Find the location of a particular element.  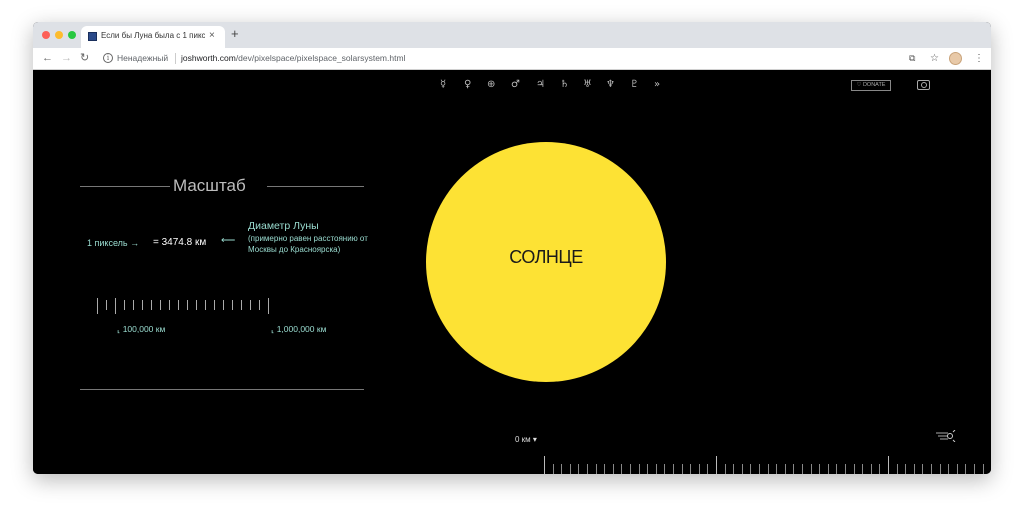

minimize-window-button is located at coordinates (59, 35).